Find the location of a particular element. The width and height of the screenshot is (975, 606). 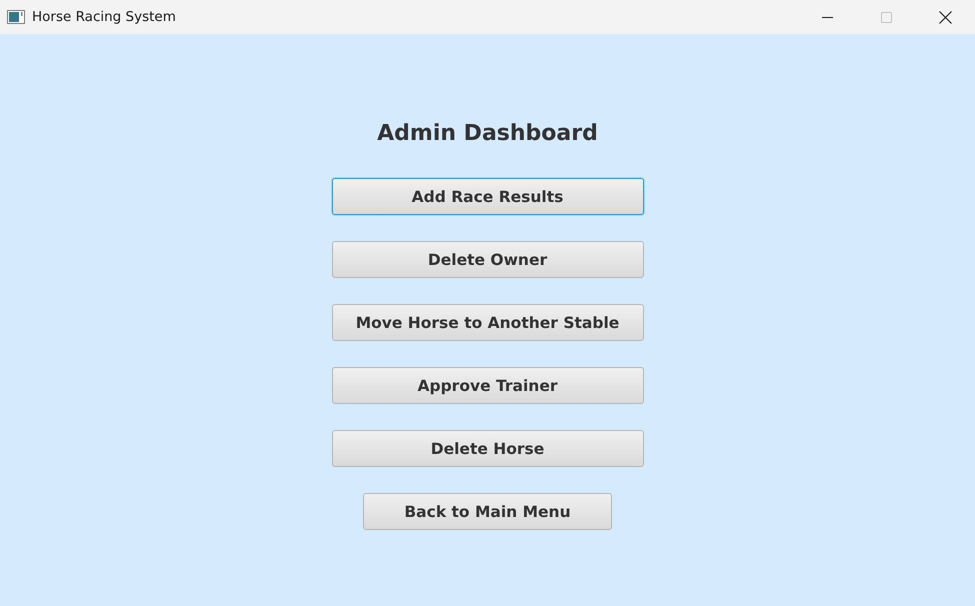

close-icon is located at coordinates (945, 17).